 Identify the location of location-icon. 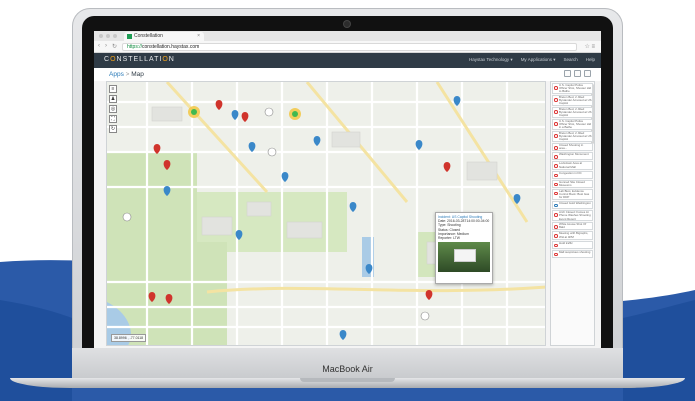
(556, 205).